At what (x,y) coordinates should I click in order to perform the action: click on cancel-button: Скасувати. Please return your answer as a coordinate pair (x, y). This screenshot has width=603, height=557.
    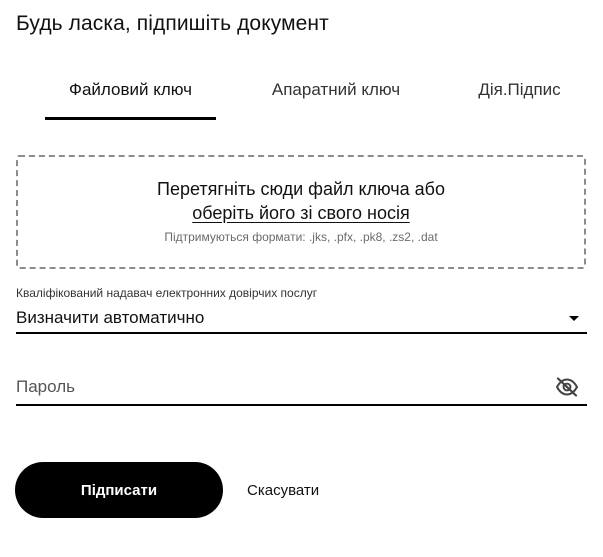
    Looking at the image, I should click on (283, 490).